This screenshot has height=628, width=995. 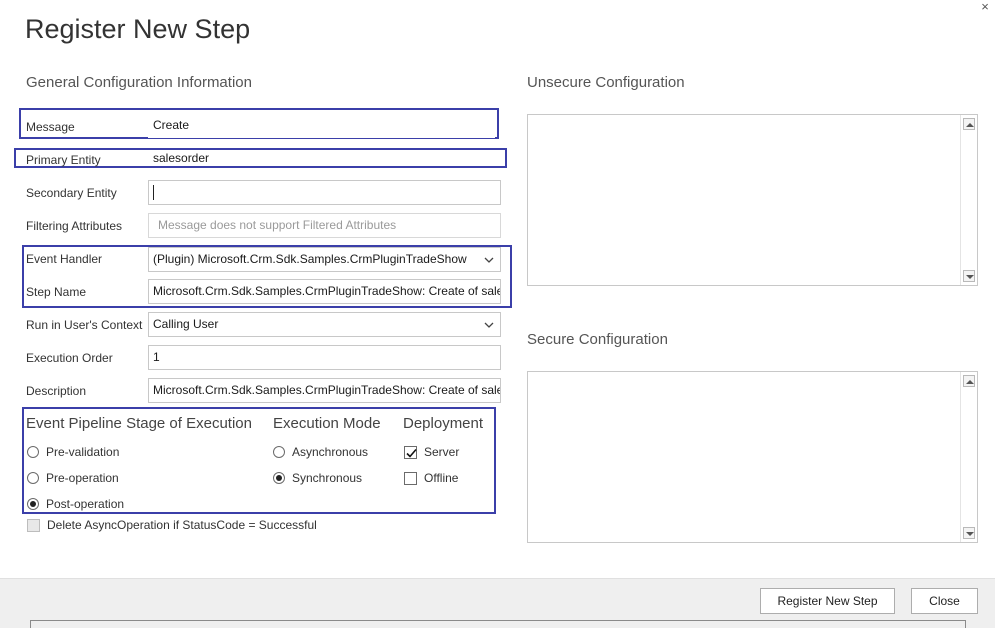 I want to click on option-label: Synchronous, so click(x=327, y=478).